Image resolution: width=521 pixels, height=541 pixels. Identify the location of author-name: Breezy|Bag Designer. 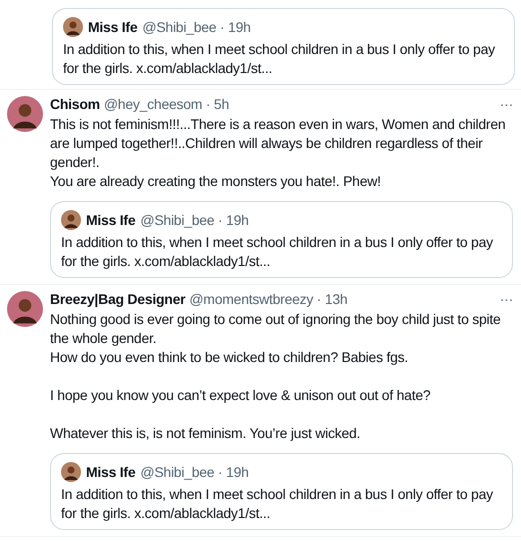
(118, 299).